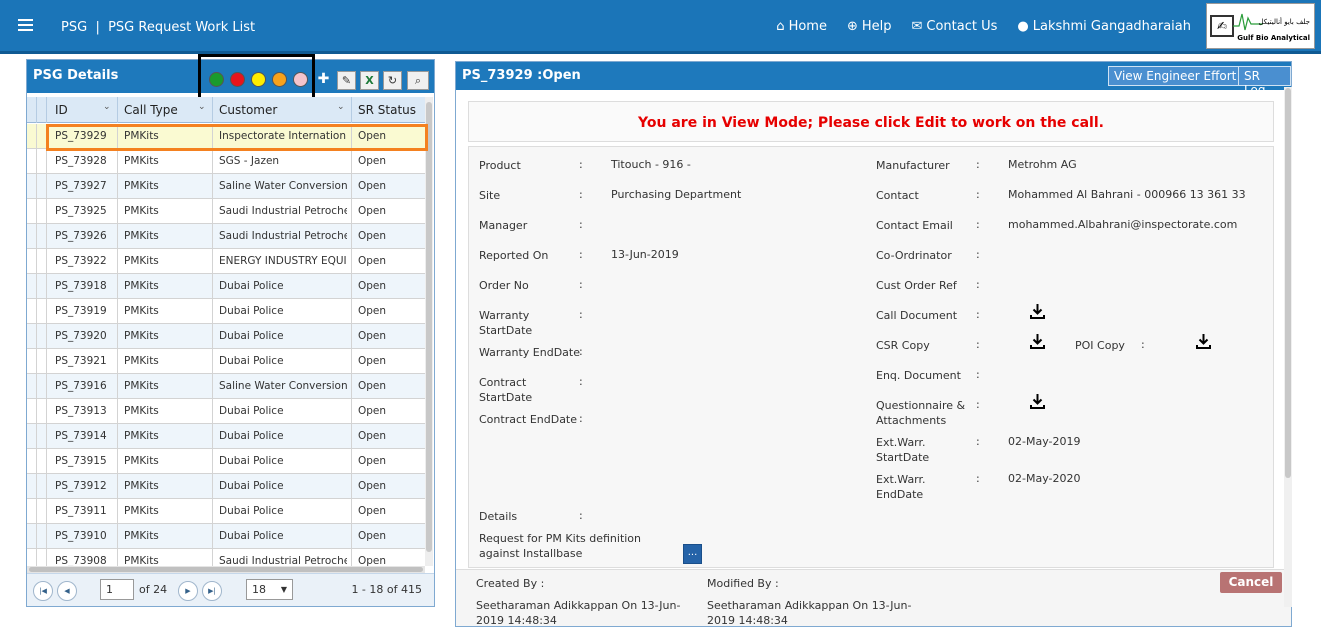 This screenshot has height=628, width=1321. I want to click on nav-contact-us: ✉ Contact Us, so click(955, 26).